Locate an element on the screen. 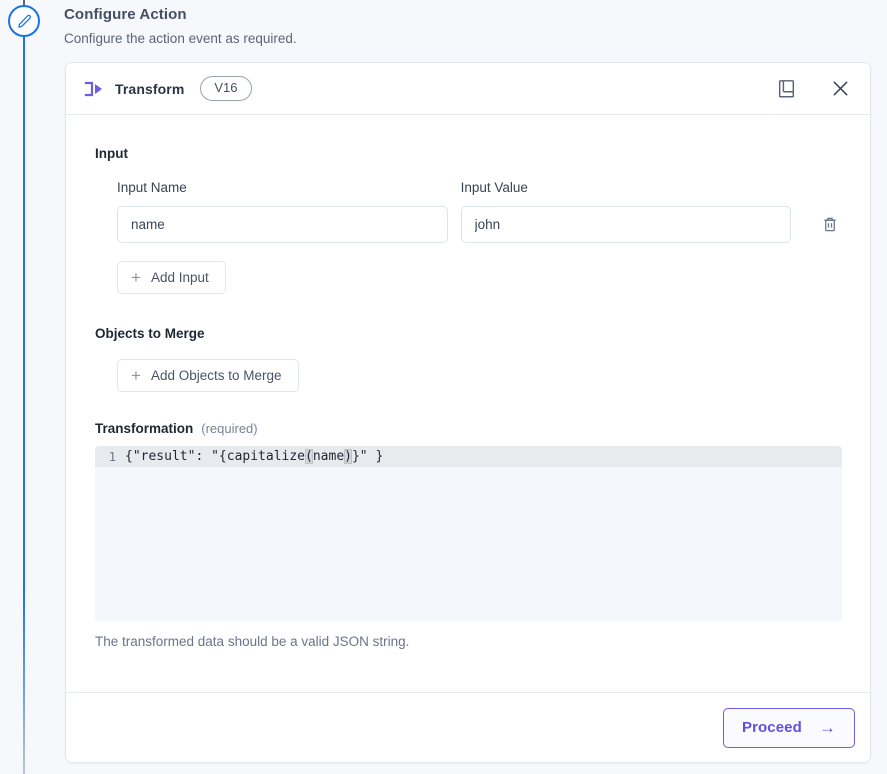 The width and height of the screenshot is (887, 774). code-segment-after: }" } is located at coordinates (367, 456).